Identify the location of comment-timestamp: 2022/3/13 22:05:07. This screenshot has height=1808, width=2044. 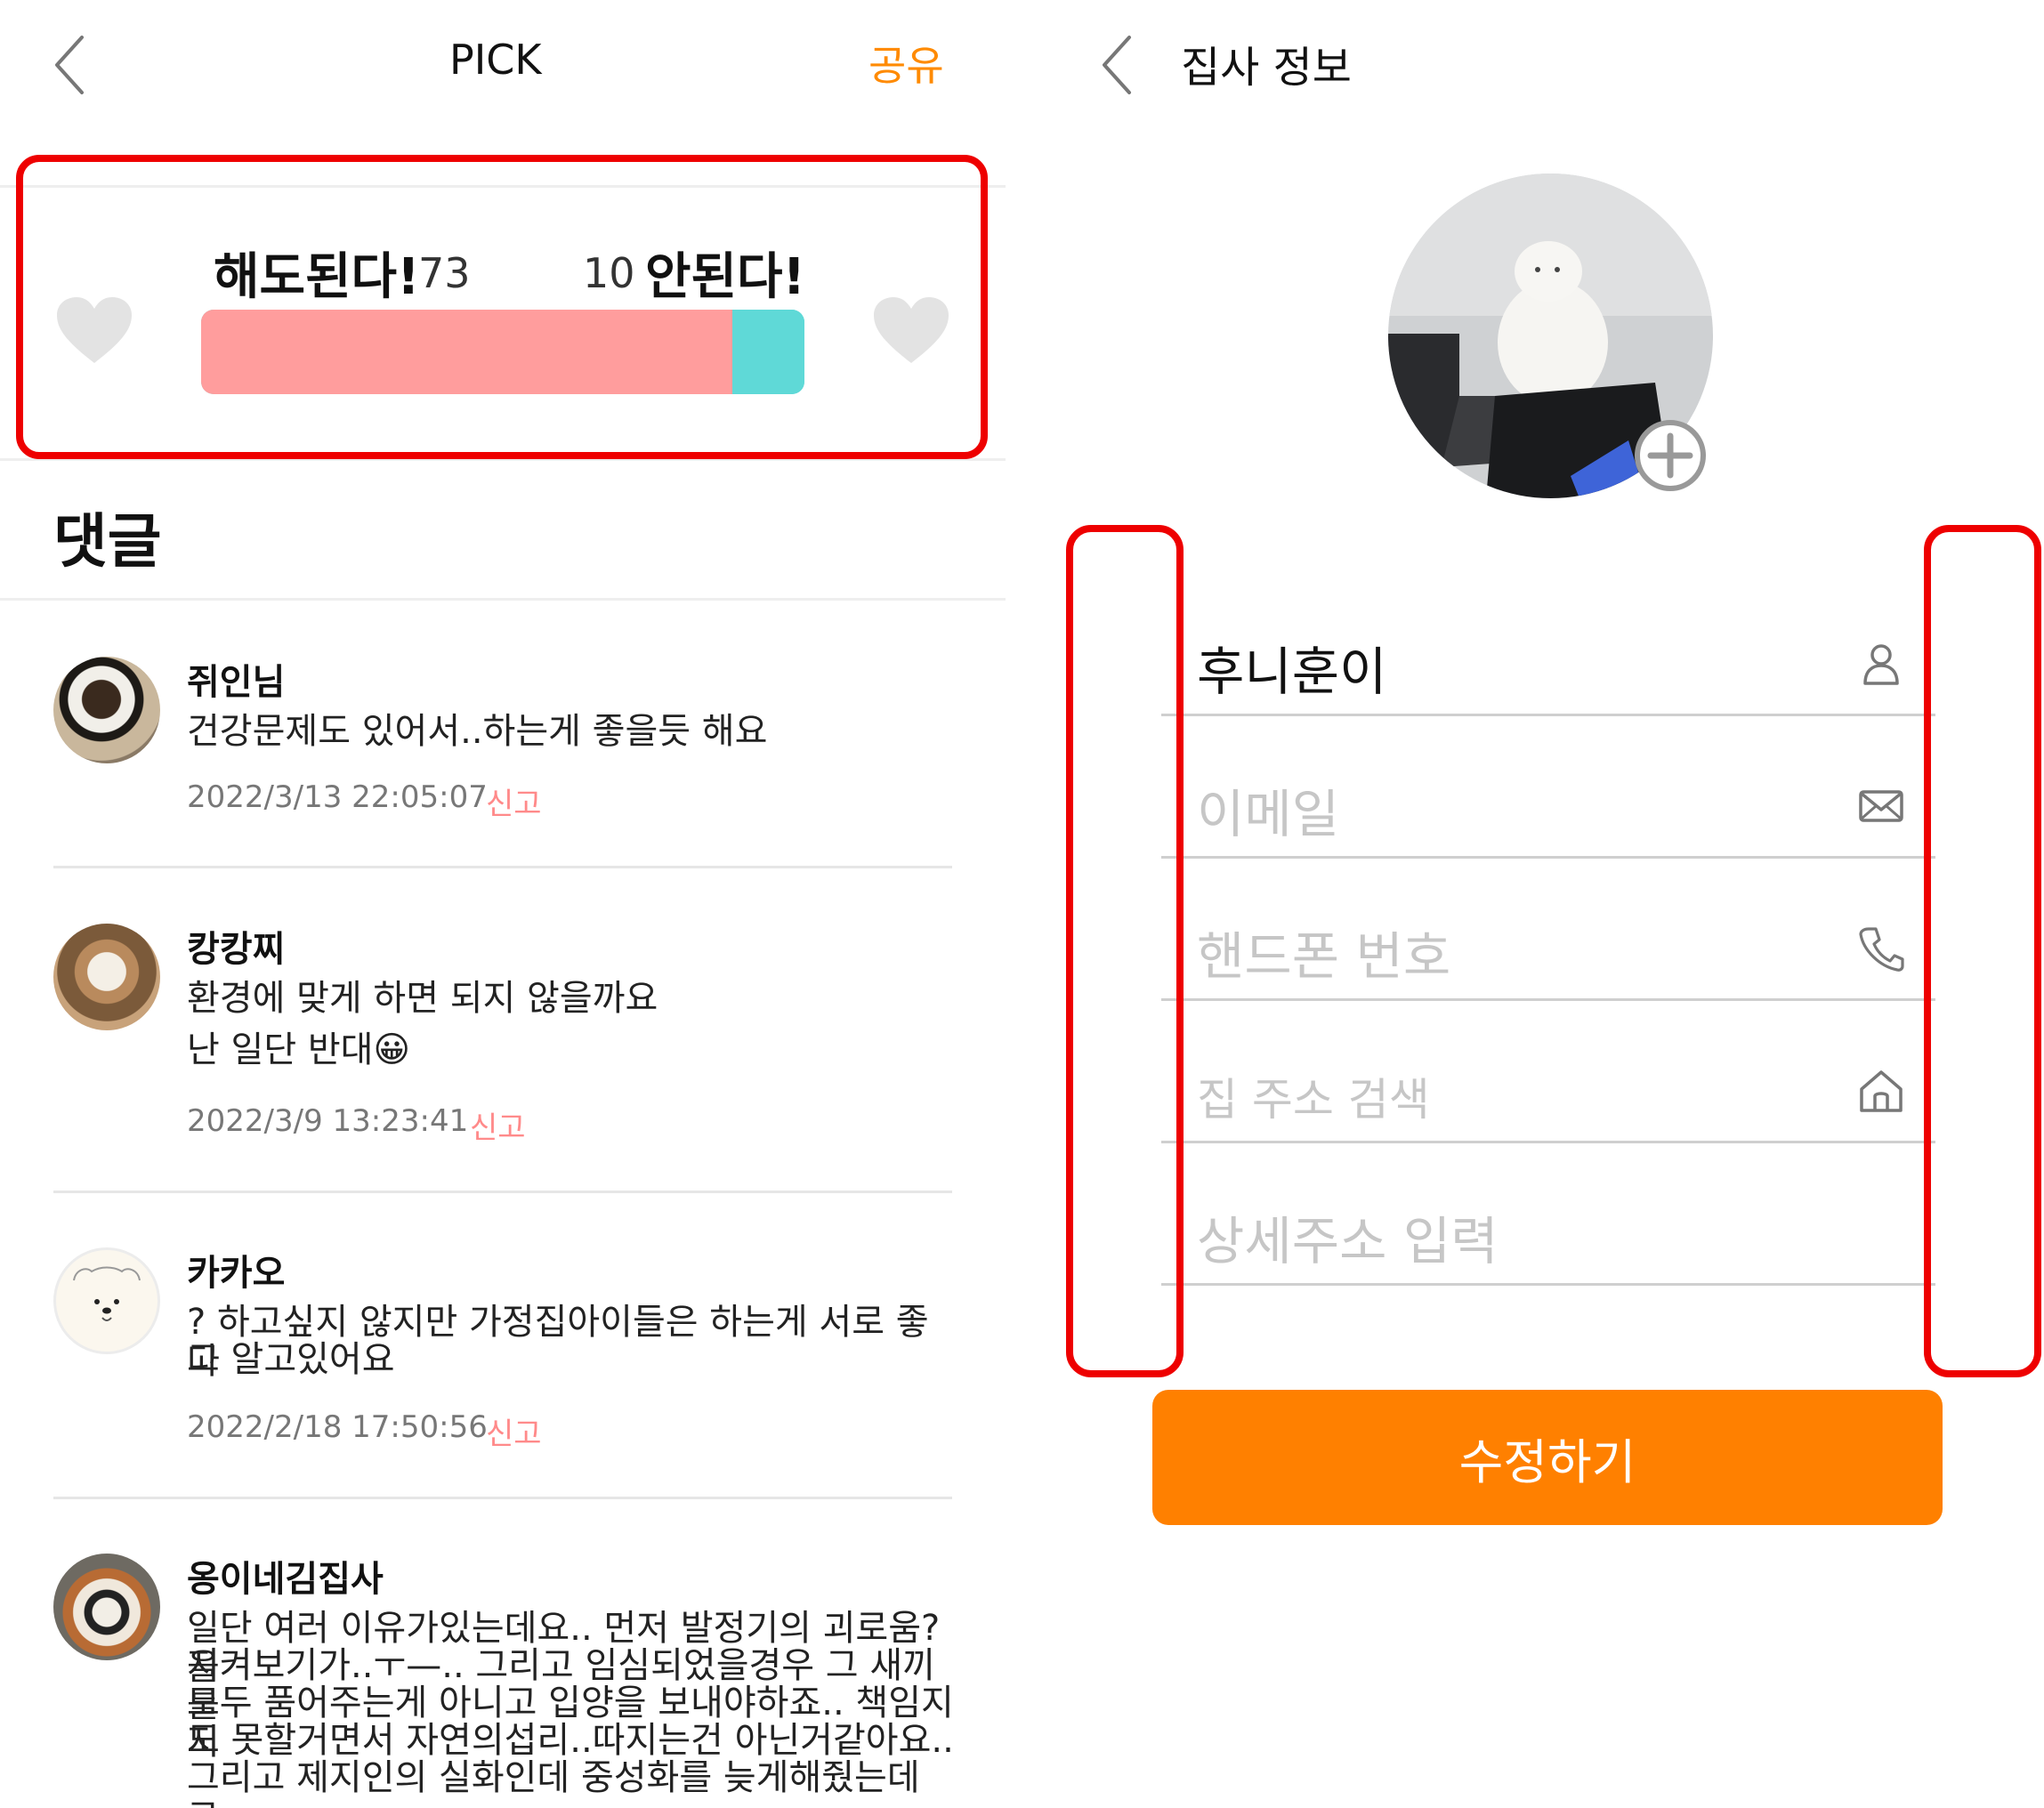
(337, 797).